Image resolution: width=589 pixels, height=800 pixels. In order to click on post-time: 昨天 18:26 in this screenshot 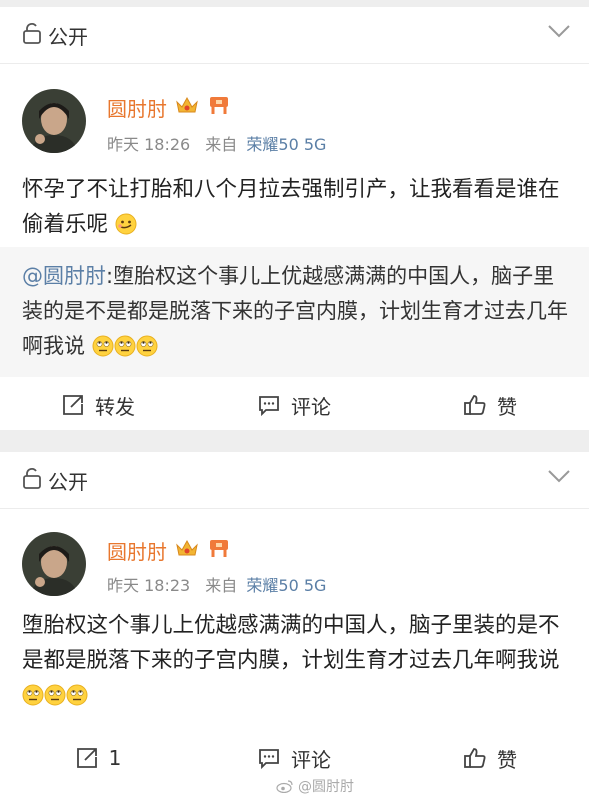, I will do `click(149, 144)`.